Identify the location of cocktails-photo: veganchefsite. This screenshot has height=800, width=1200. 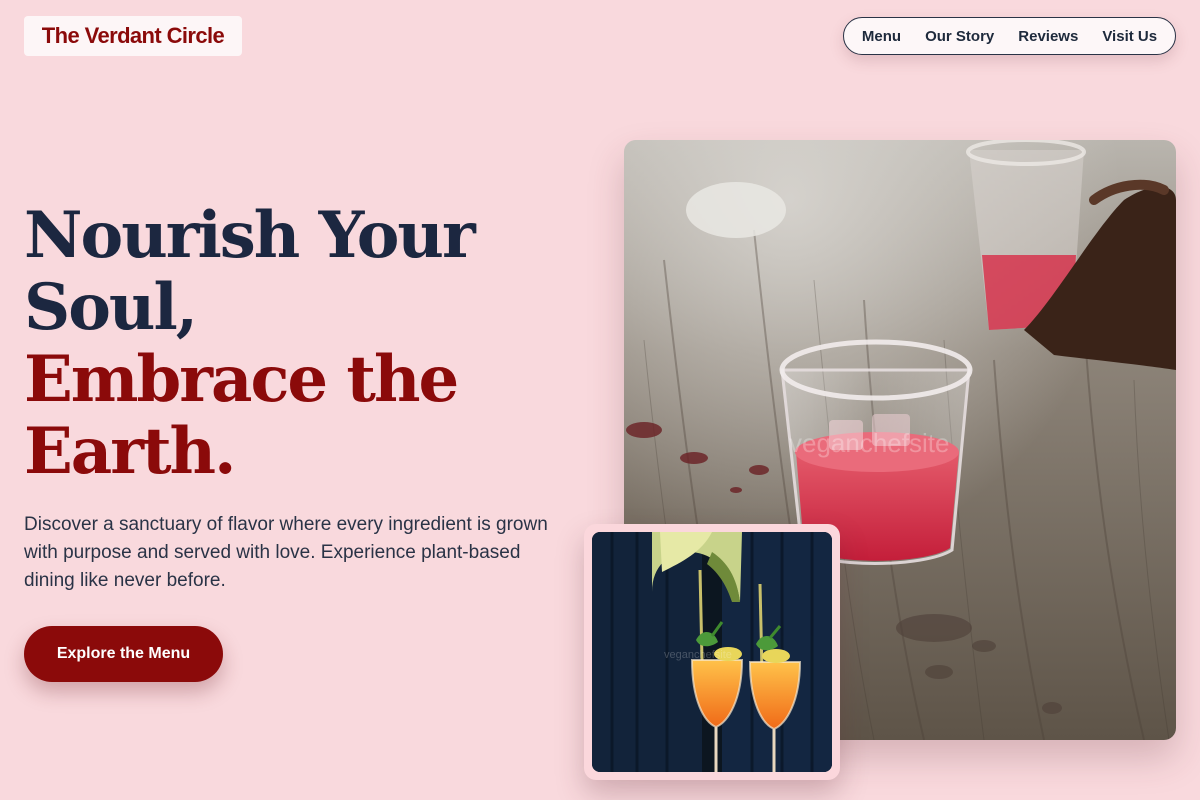
(712, 652).